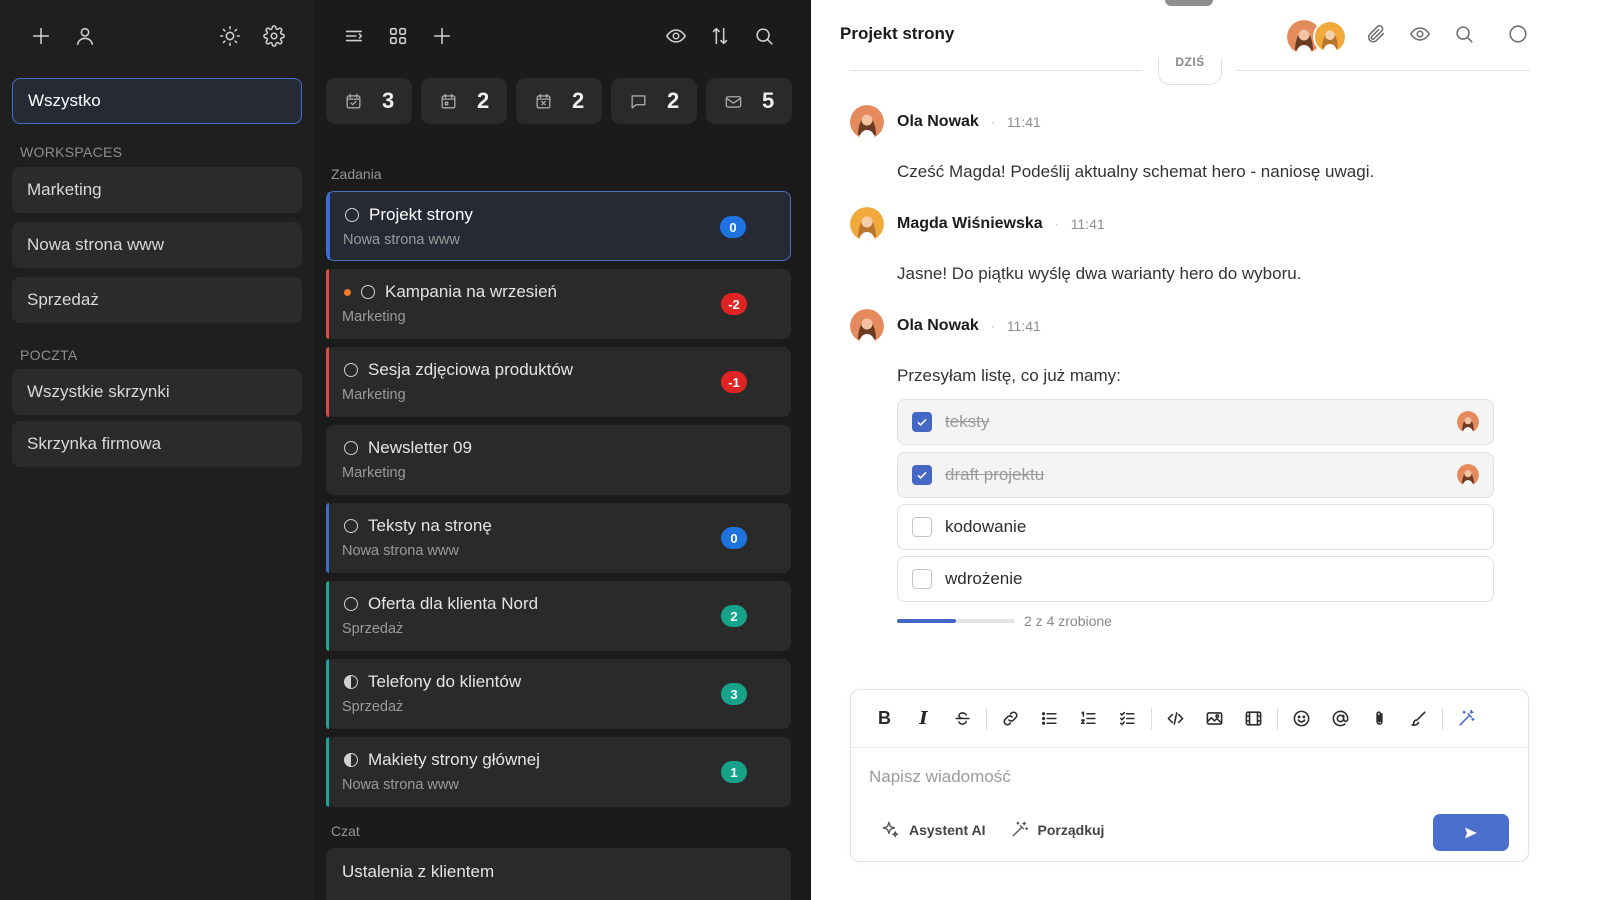 The height and width of the screenshot is (900, 1600). Describe the element at coordinates (1376, 34) in the screenshot. I see `paperclip-icon` at that location.